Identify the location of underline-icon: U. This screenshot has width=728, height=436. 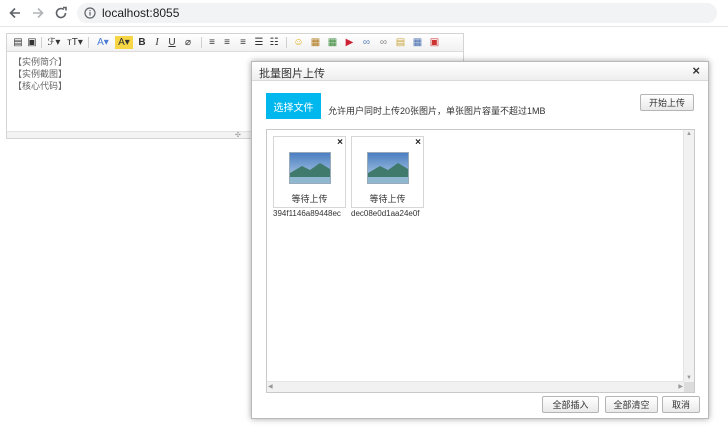
(172, 42).